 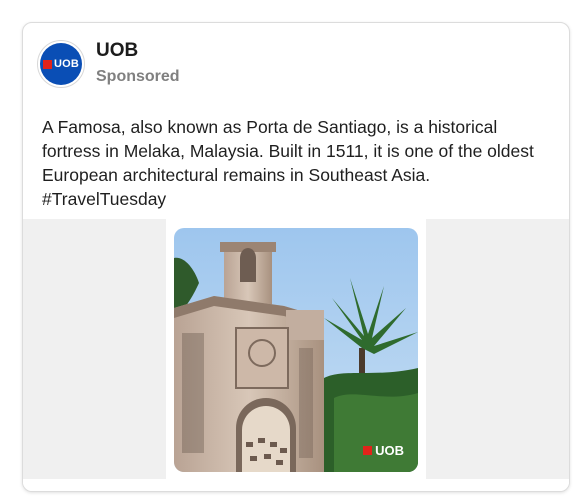 I want to click on avatar: UOB, so click(x=61, y=64).